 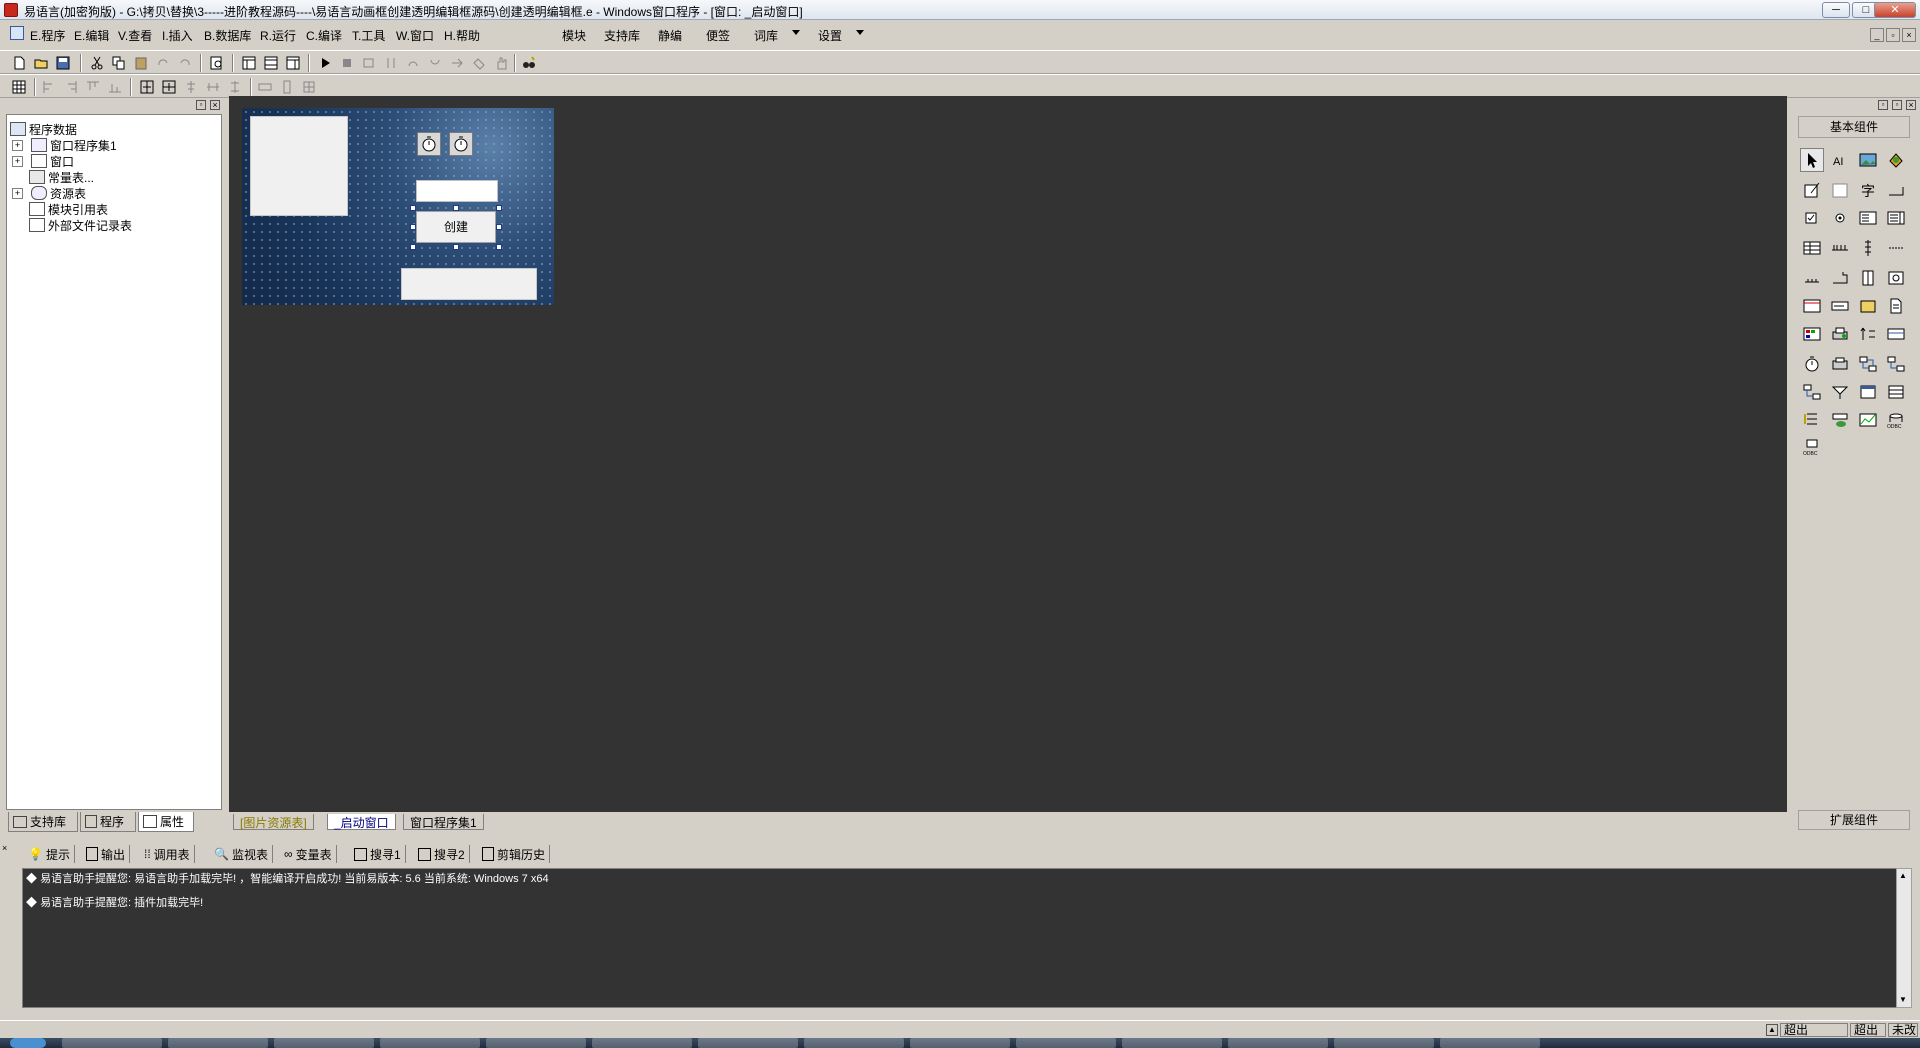 What do you see at coordinates (93, 87) in the screenshot?
I see `align-top-icon` at bounding box center [93, 87].